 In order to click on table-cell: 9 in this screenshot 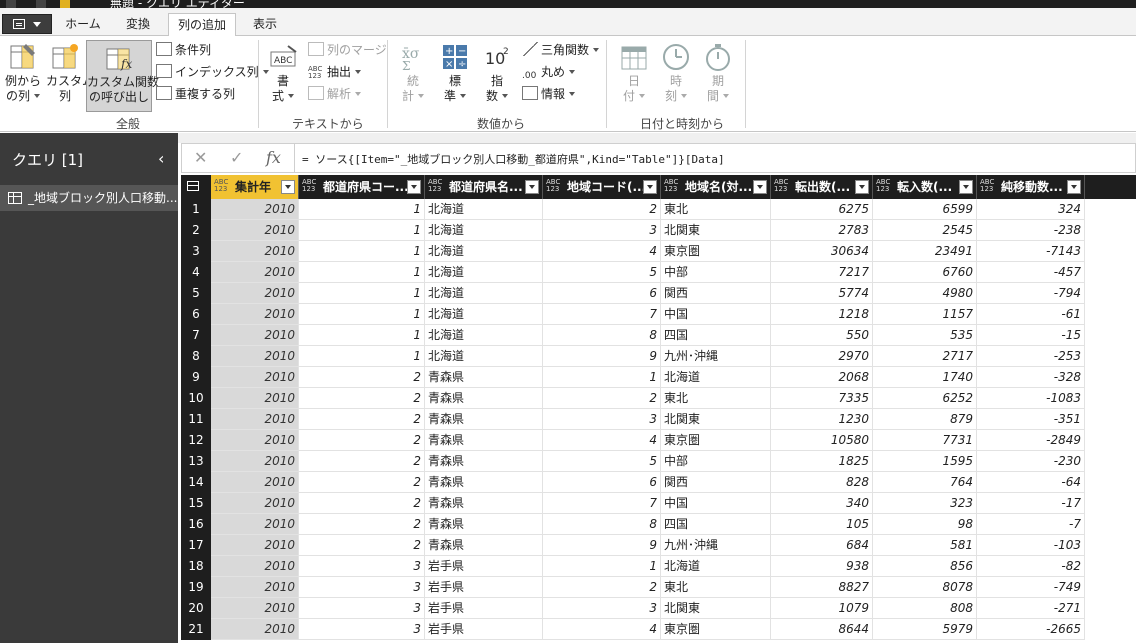, I will do `click(602, 356)`.